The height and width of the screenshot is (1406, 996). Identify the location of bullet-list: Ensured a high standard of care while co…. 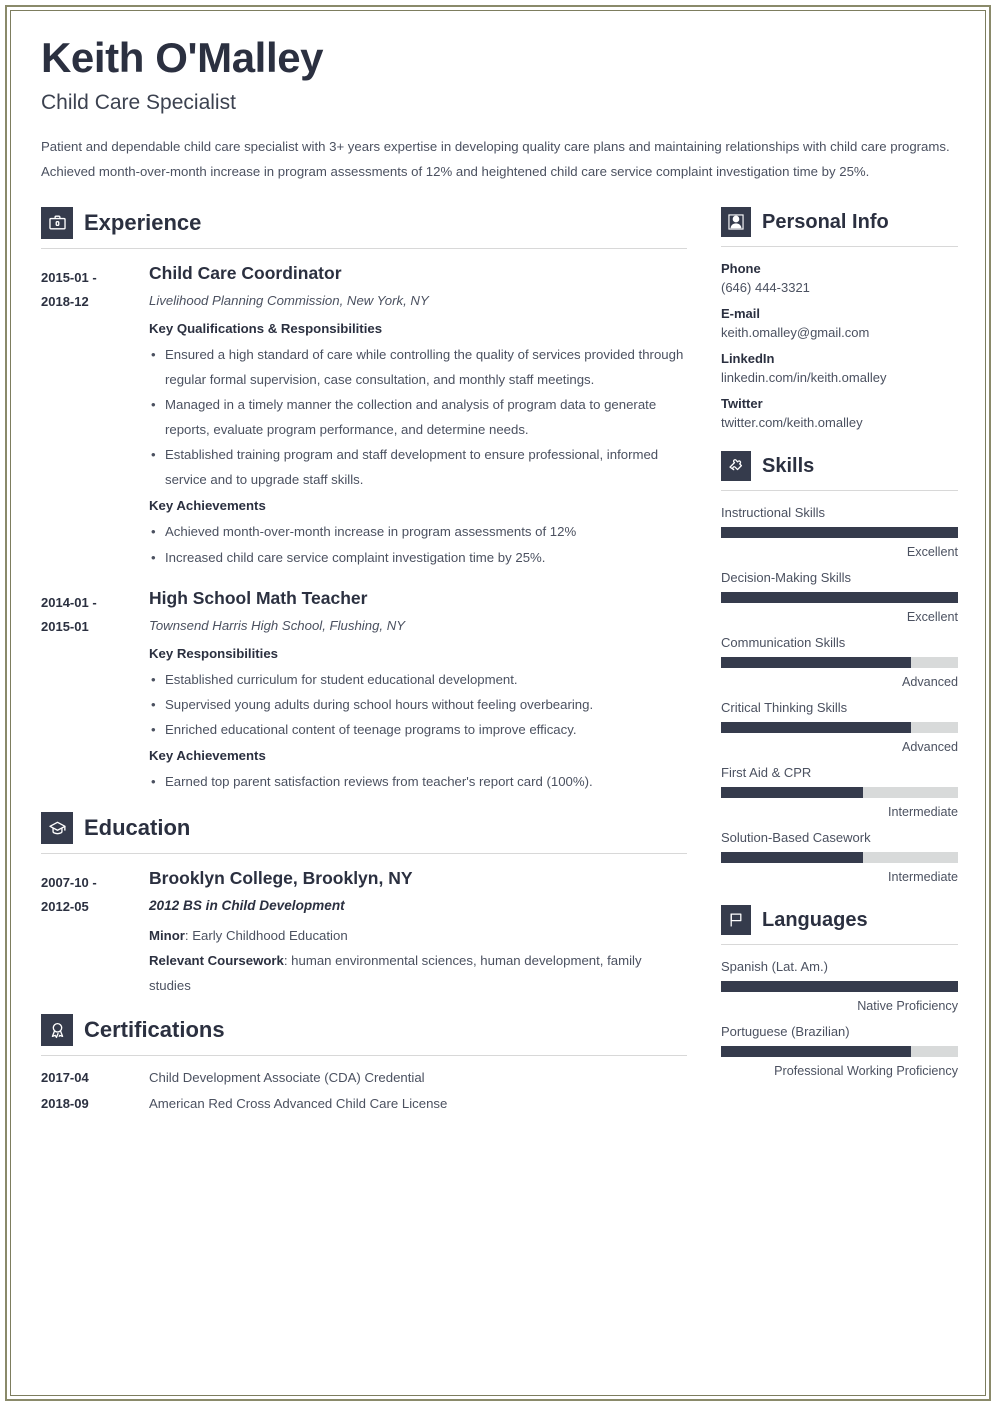
(418, 417).